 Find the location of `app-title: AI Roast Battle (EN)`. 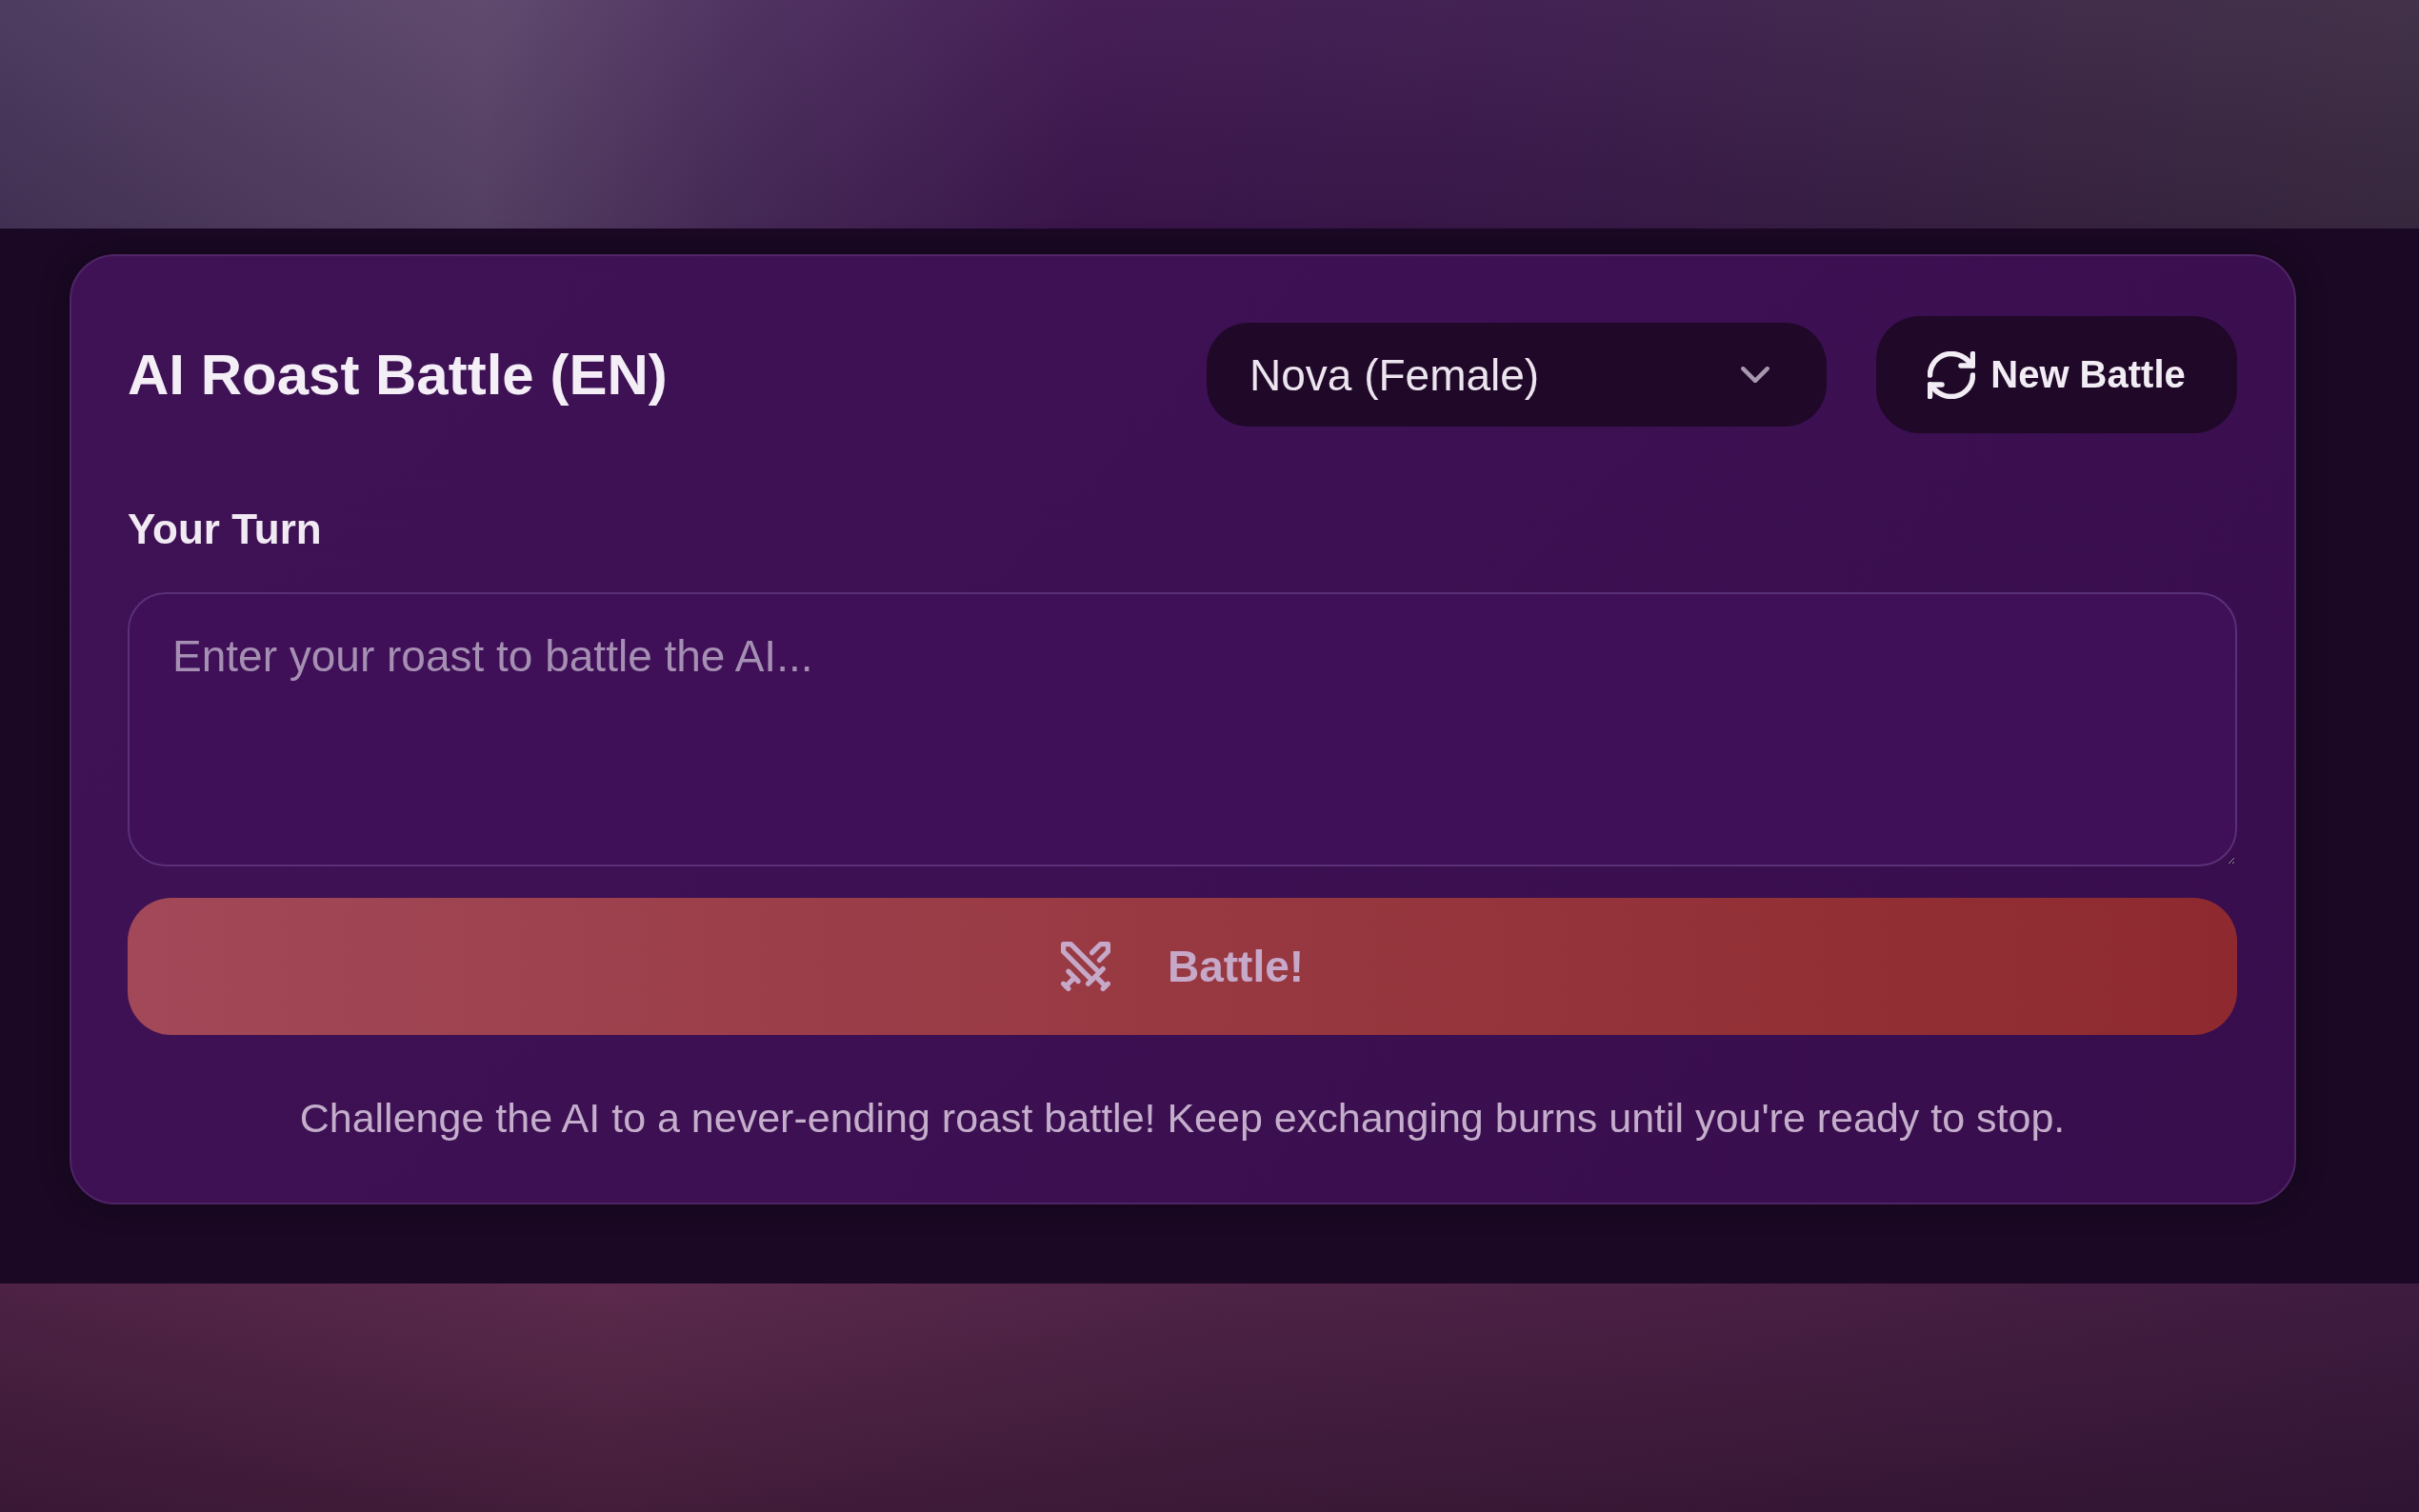

app-title: AI Roast Battle (EN) is located at coordinates (398, 375).